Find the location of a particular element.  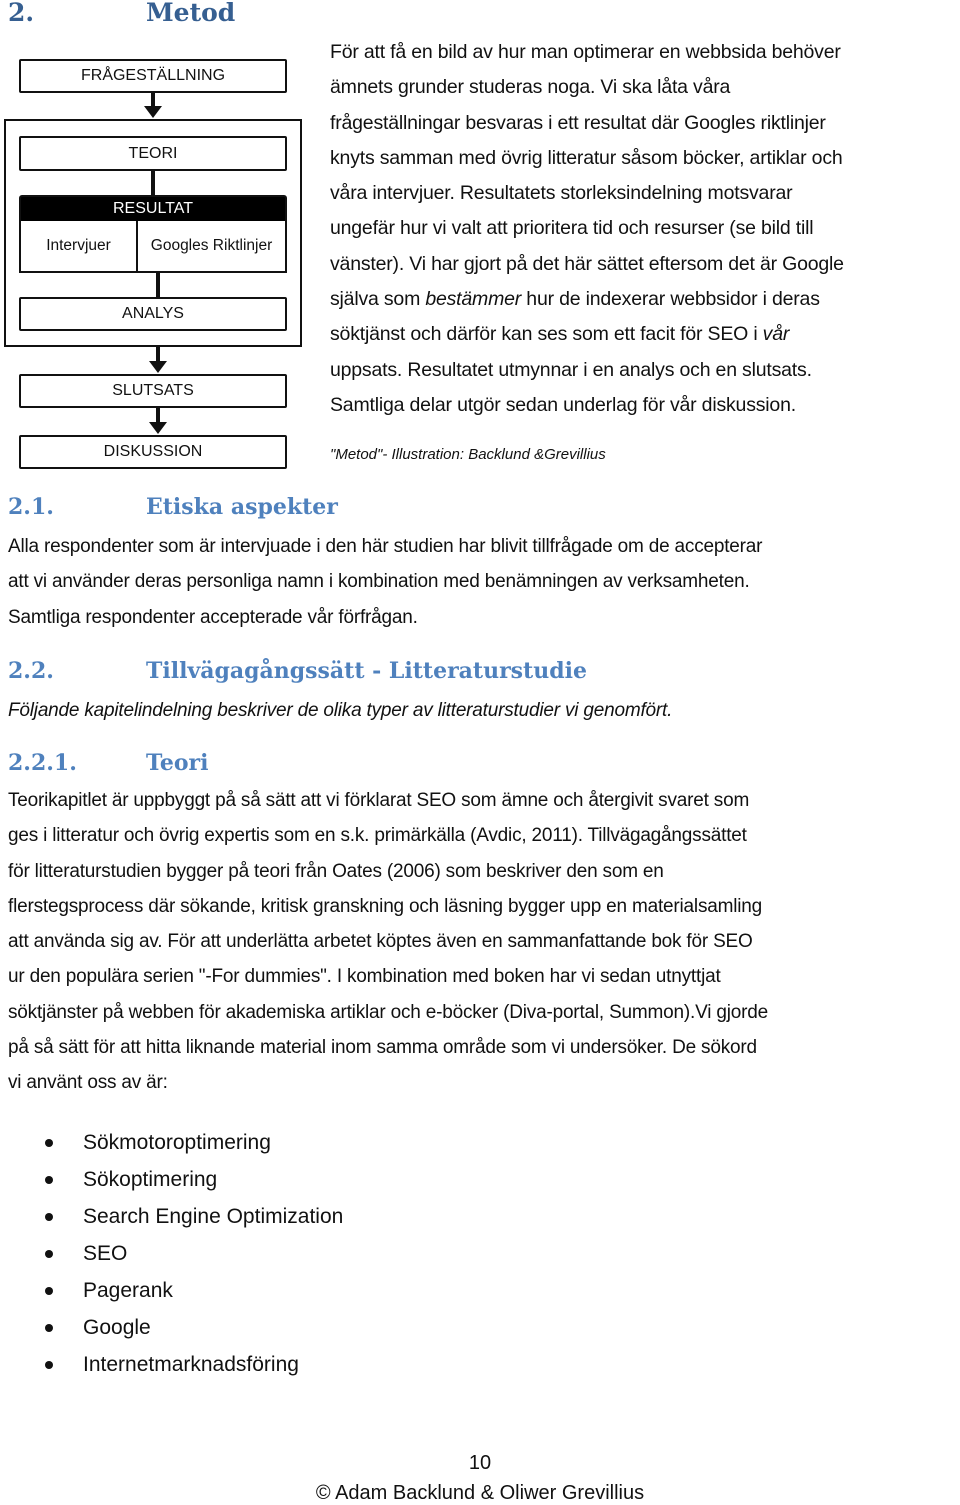

text-line: vi använt oss av är: is located at coordinates (88, 1083).